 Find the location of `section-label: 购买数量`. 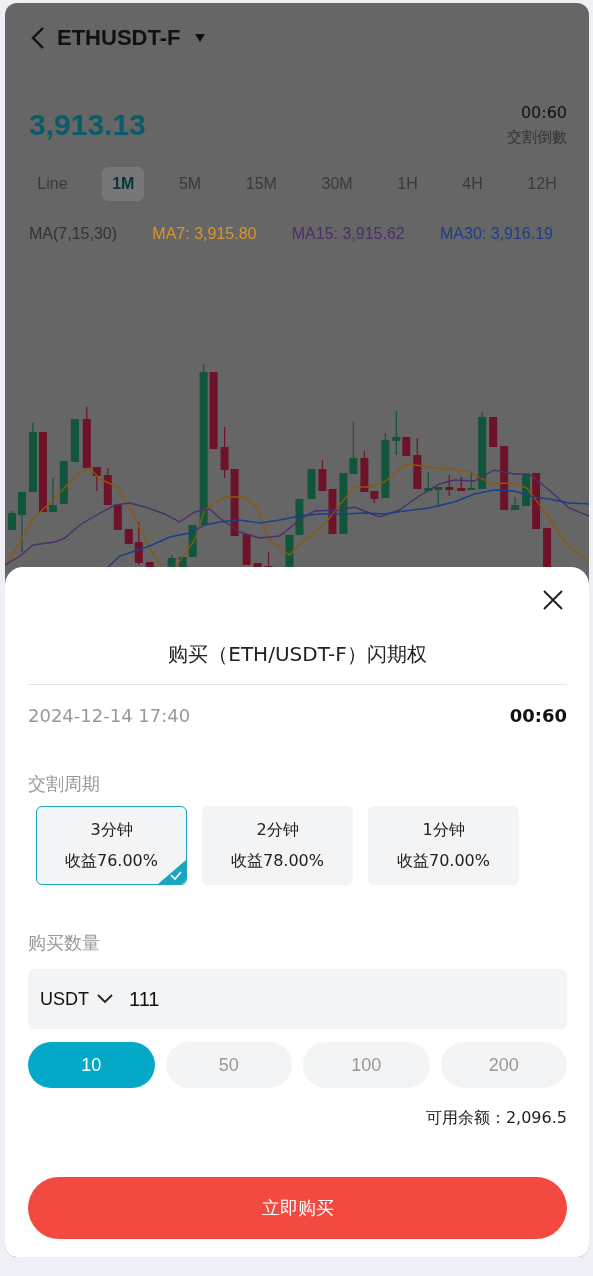

section-label: 购买数量 is located at coordinates (64, 943).